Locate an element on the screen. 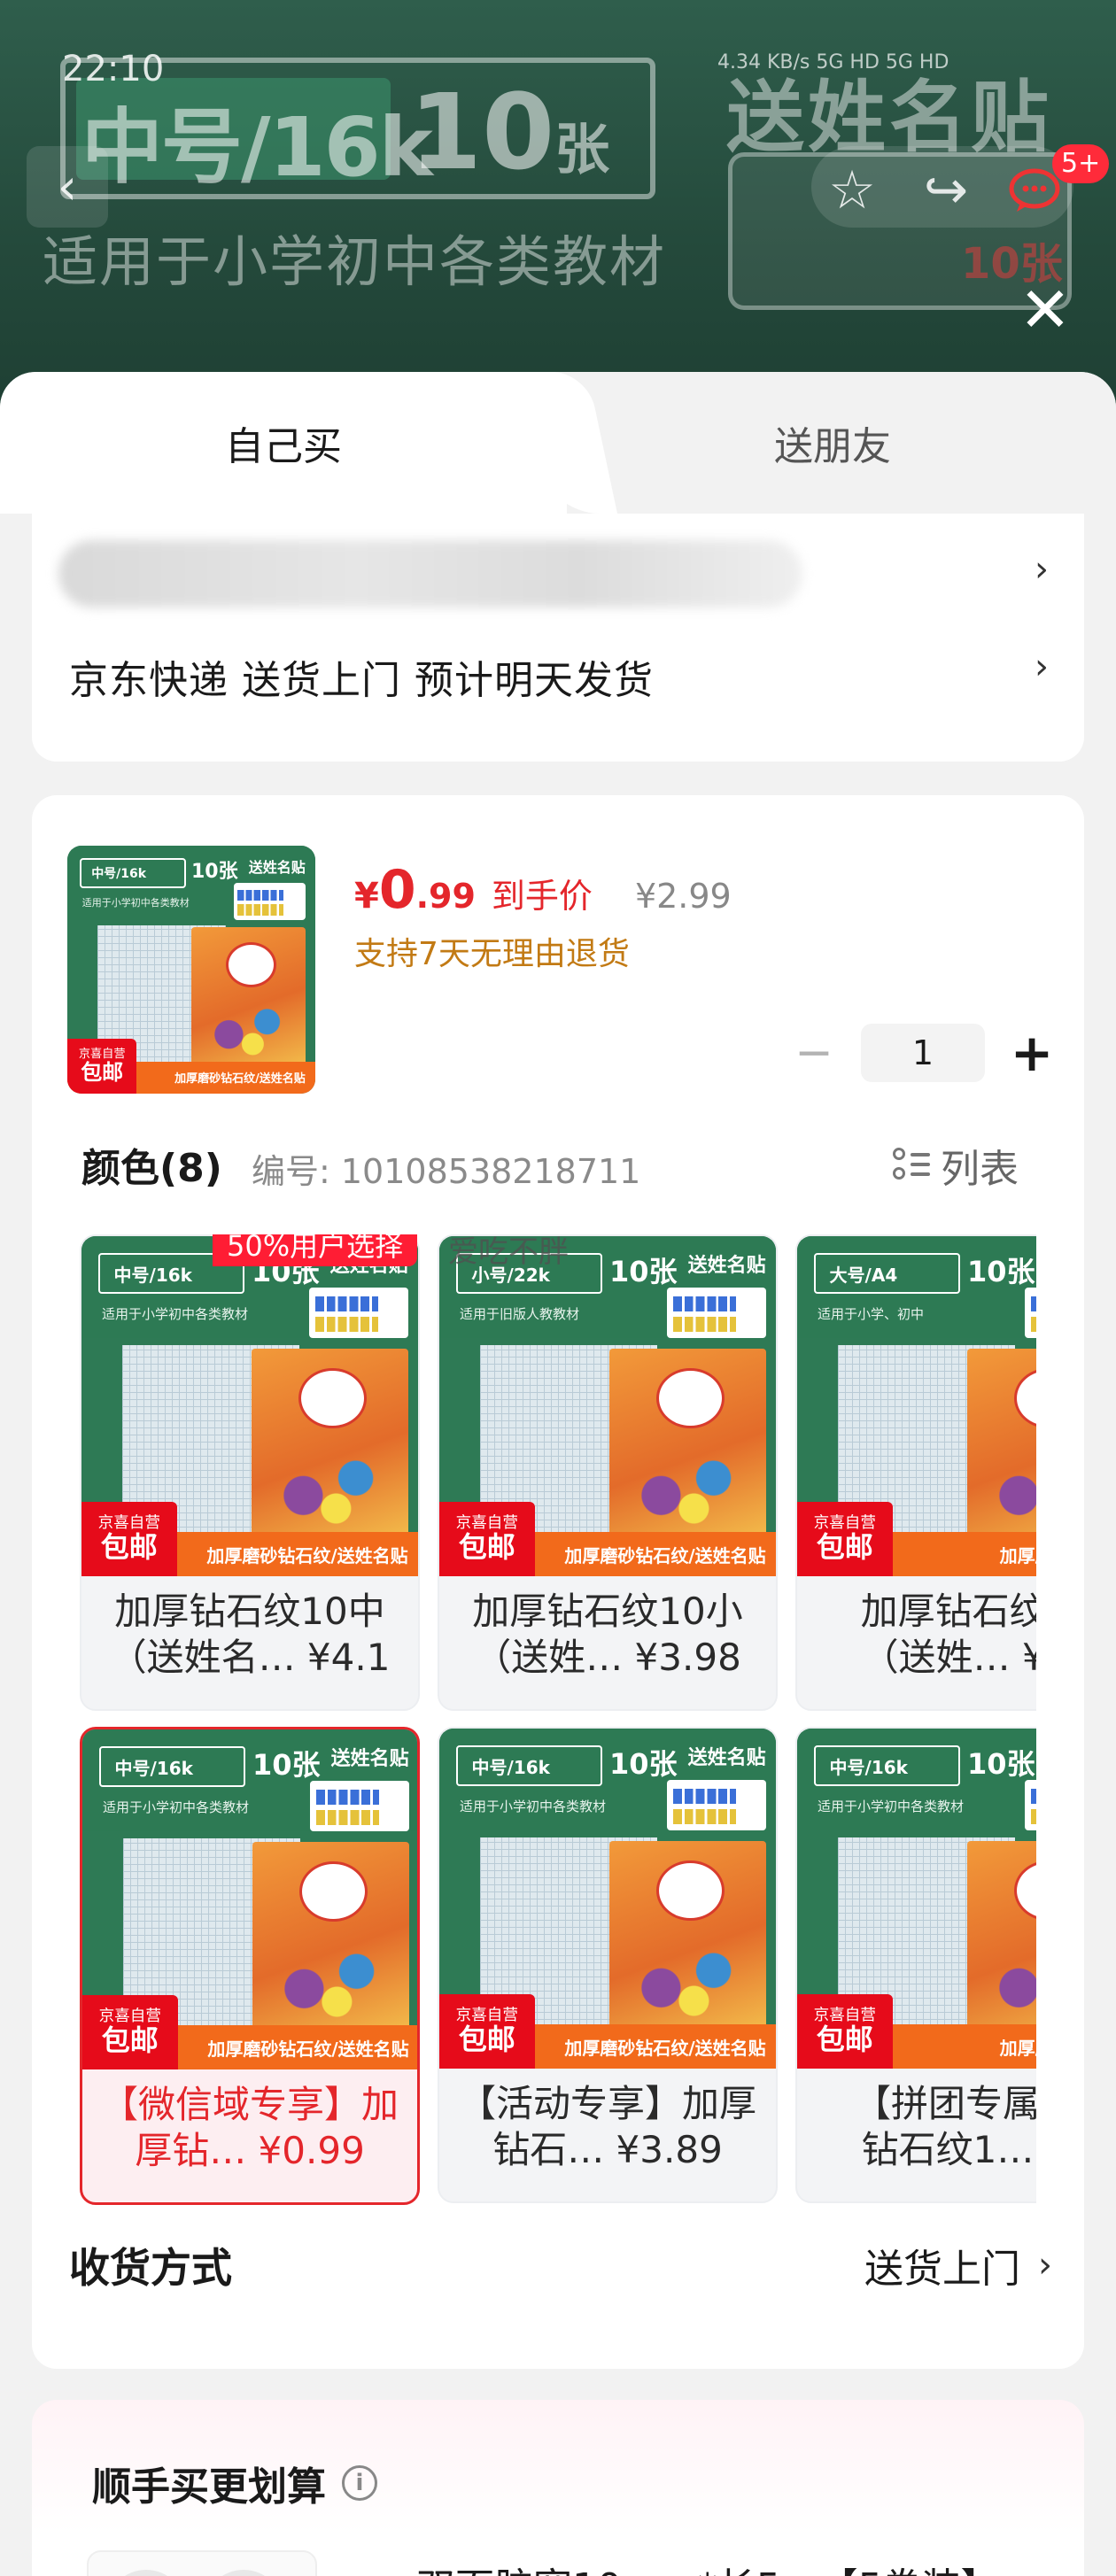  image-book is located at coordinates (249, 999).